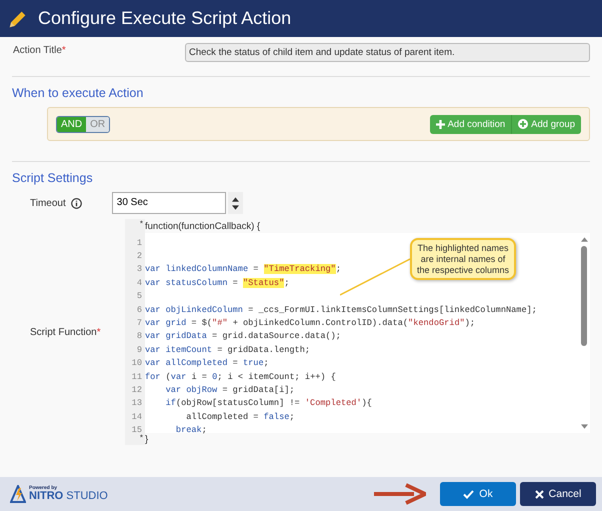 The height and width of the screenshot is (511, 602). What do you see at coordinates (139, 243) in the screenshot?
I see `line-number: 1` at bounding box center [139, 243].